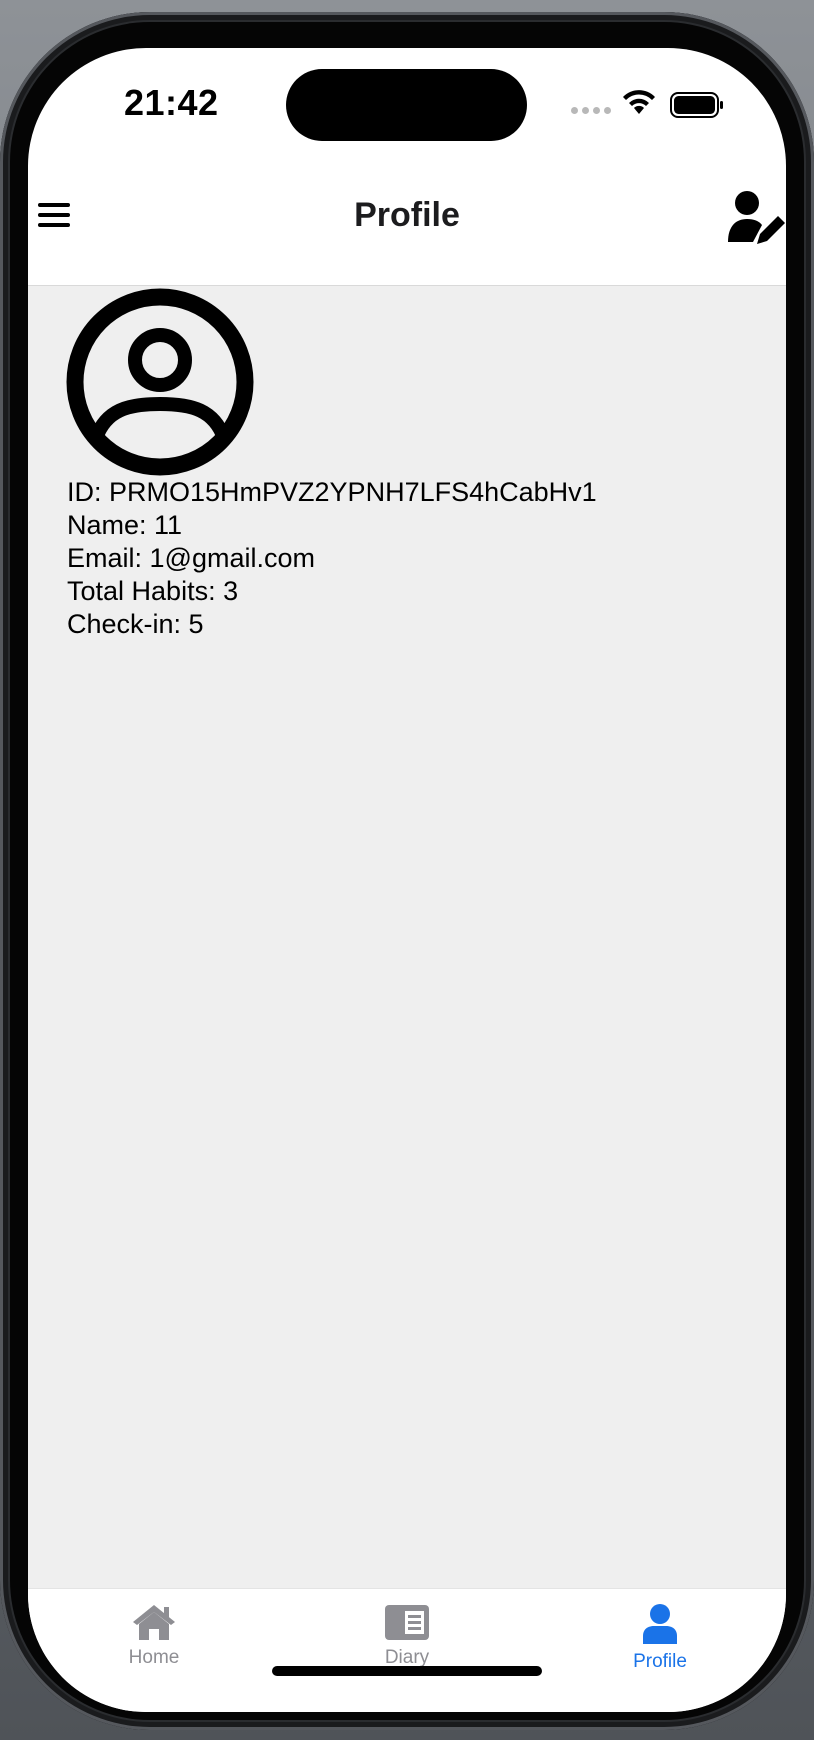  I want to click on tab-profile: Profile, so click(660, 1639).